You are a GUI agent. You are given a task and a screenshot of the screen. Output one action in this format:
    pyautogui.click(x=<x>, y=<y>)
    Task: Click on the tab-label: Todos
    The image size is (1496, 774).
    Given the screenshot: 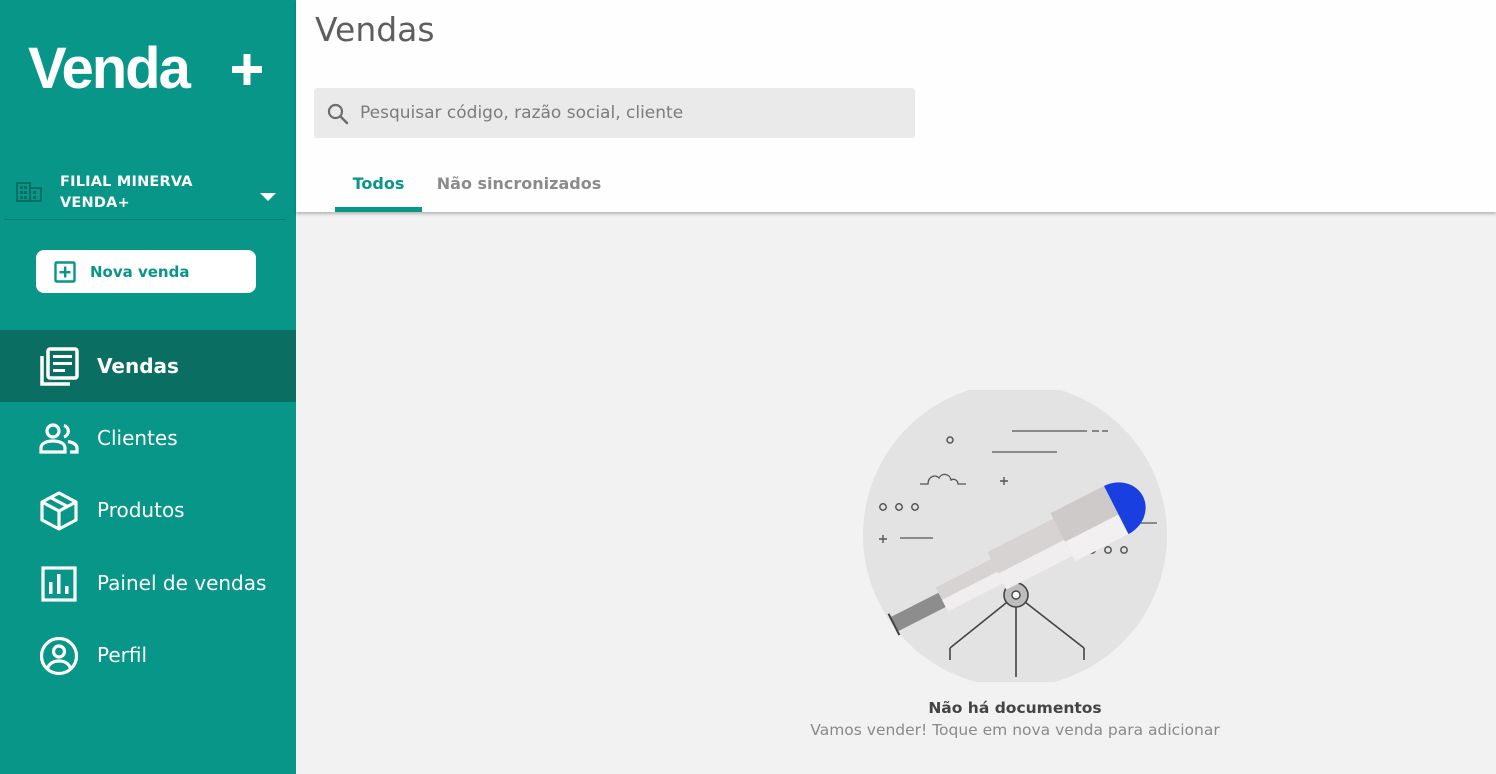 What is the action you would take?
    pyautogui.click(x=378, y=183)
    